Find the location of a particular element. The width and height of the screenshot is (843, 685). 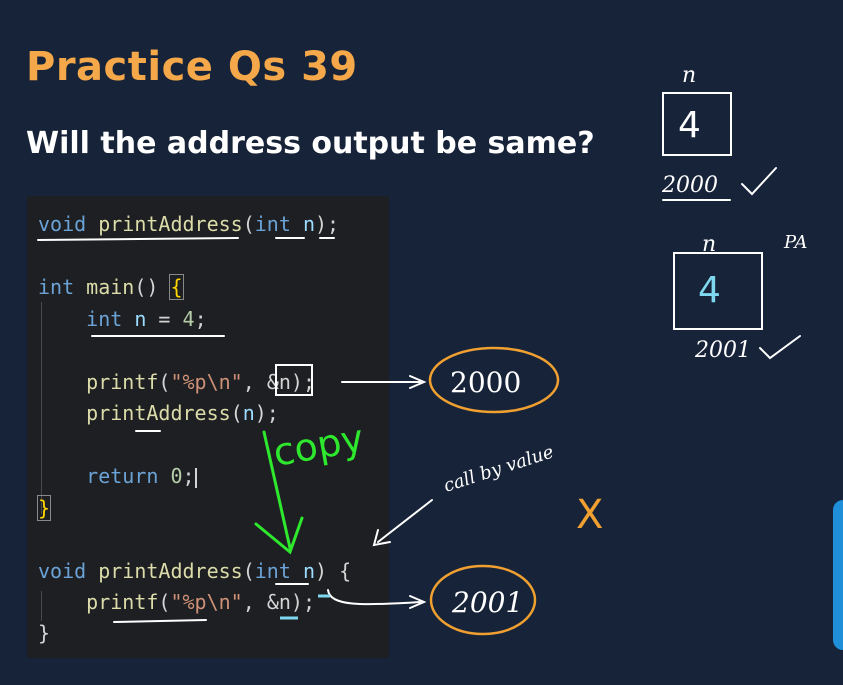

label-pa: PA is located at coordinates (795, 242).